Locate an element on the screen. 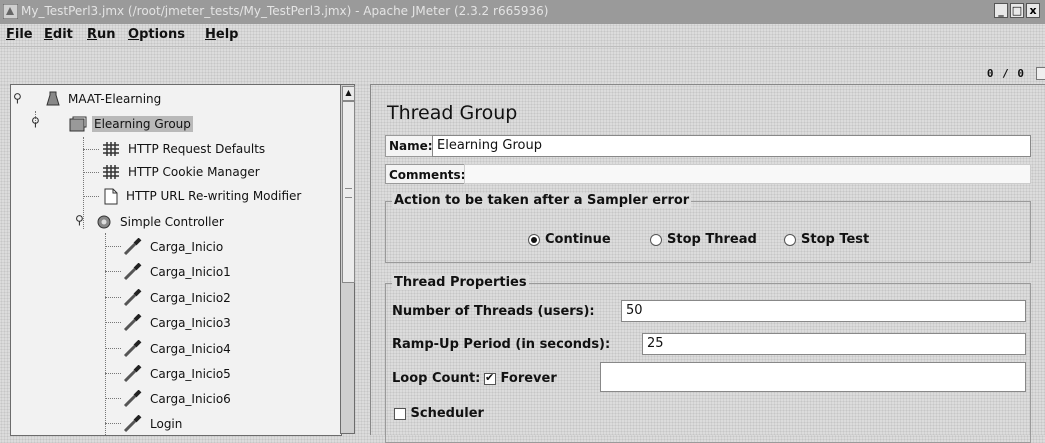  menu-help: Help is located at coordinates (221, 34).